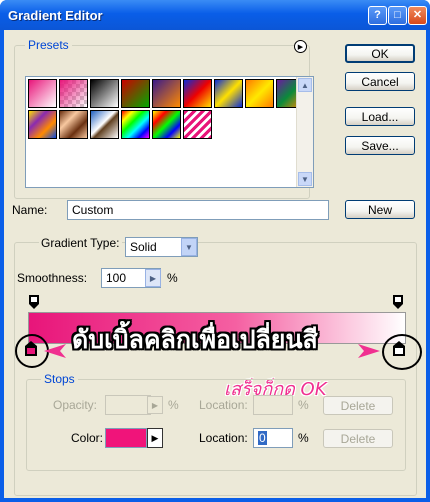 The width and height of the screenshot is (430, 502). Describe the element at coordinates (42, 93) in the screenshot. I see `preset-swatch-fg-to-bg` at that location.